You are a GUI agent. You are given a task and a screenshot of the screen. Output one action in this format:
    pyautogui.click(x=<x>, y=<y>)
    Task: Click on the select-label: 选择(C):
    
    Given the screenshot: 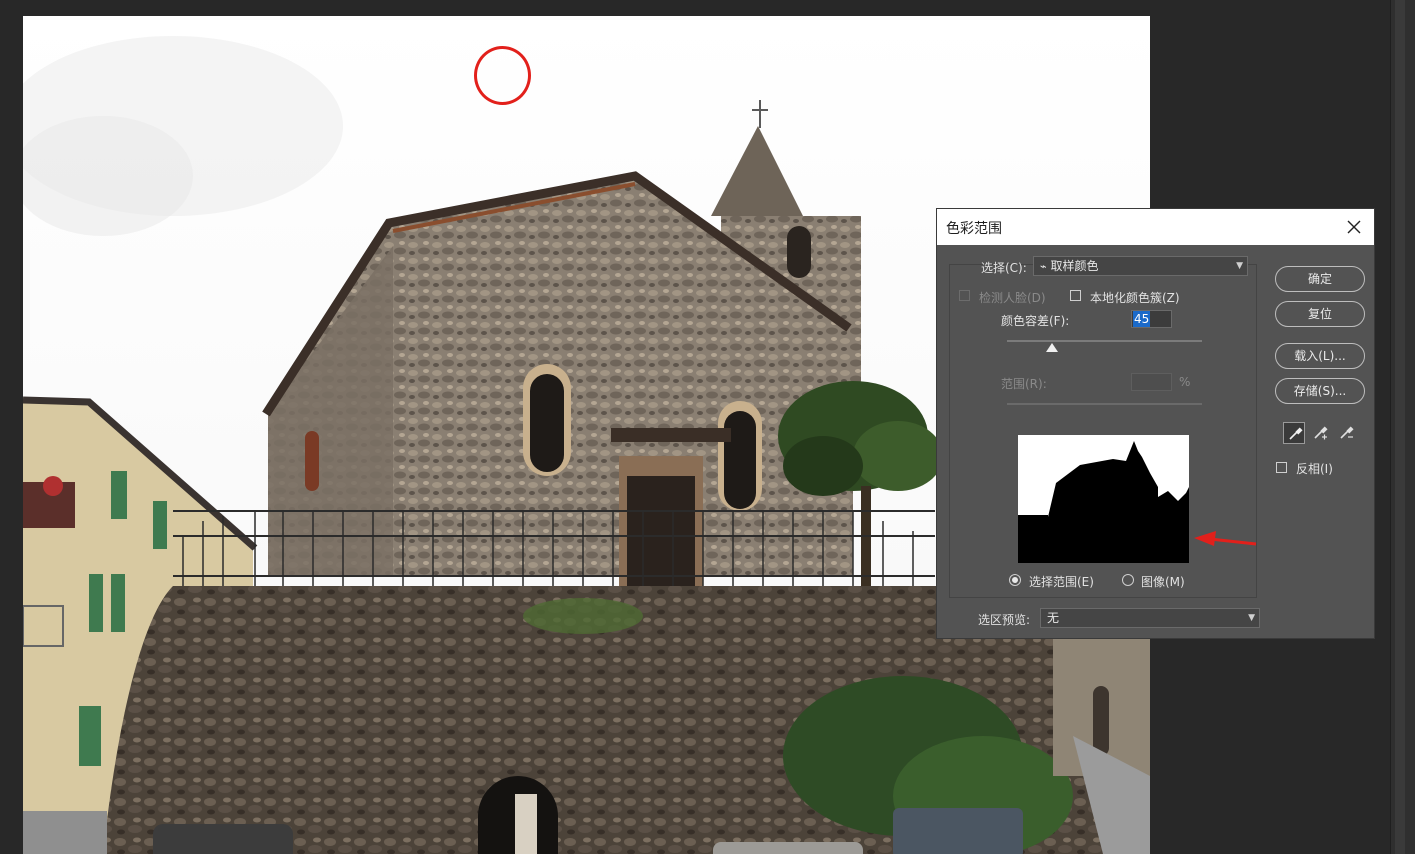 What is the action you would take?
    pyautogui.click(x=1004, y=268)
    